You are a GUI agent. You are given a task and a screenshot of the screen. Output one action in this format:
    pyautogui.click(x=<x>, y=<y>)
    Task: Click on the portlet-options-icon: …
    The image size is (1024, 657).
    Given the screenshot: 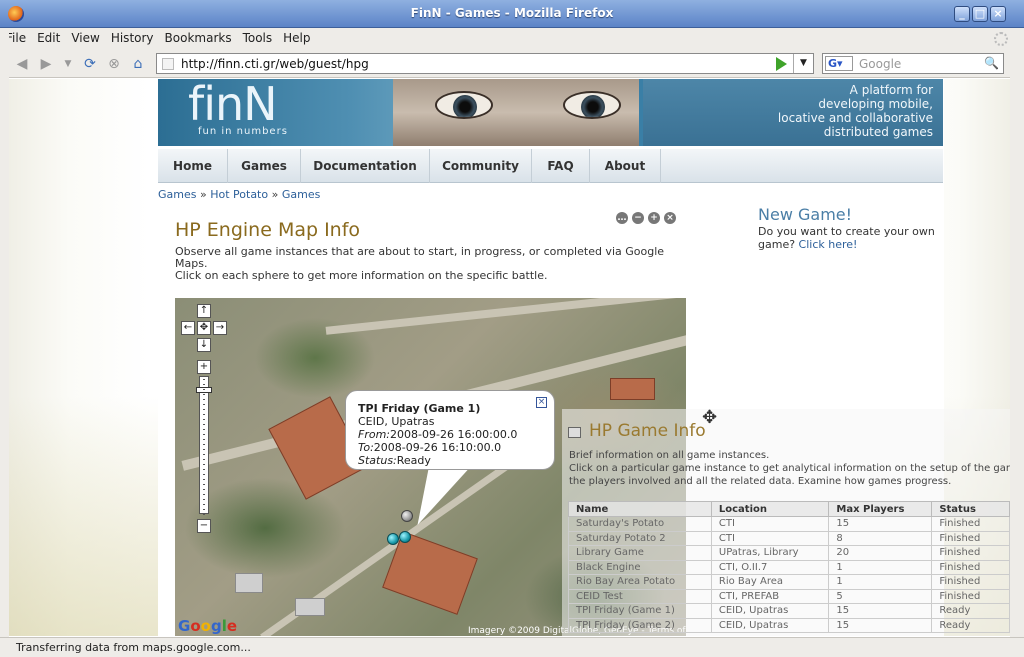 What is the action you would take?
    pyautogui.click(x=622, y=218)
    